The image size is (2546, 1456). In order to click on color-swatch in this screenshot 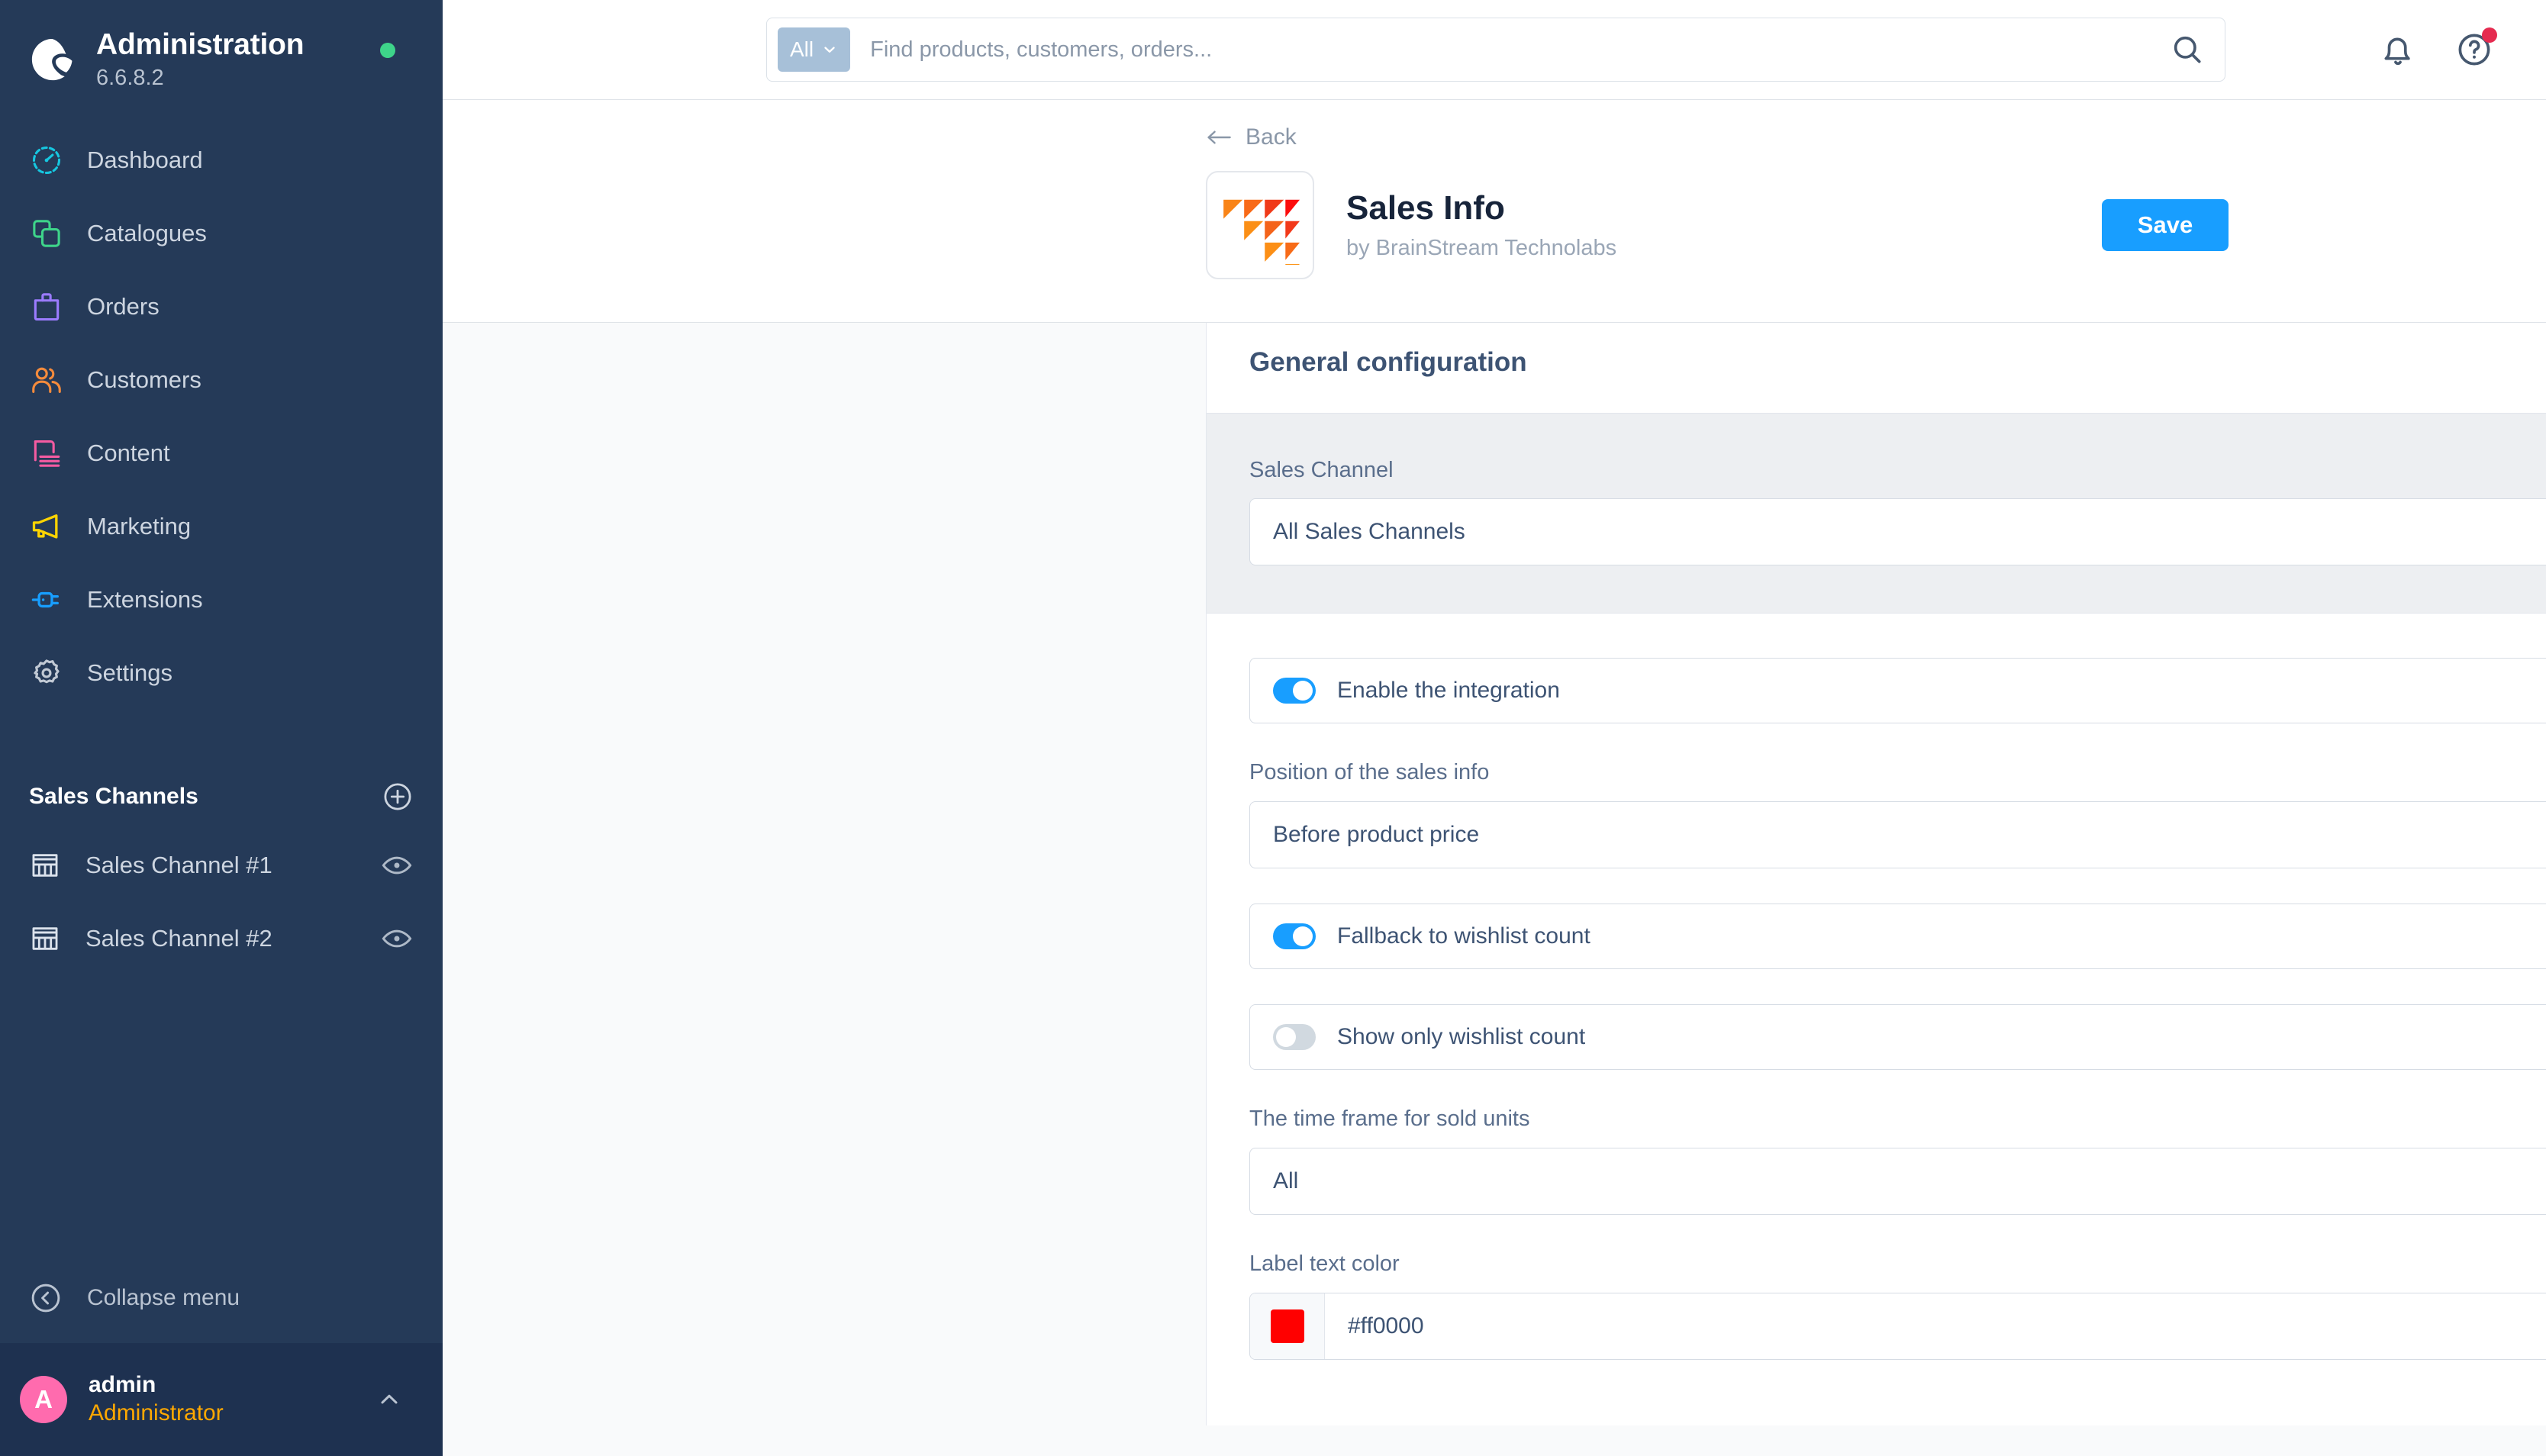, I will do `click(1287, 1326)`.